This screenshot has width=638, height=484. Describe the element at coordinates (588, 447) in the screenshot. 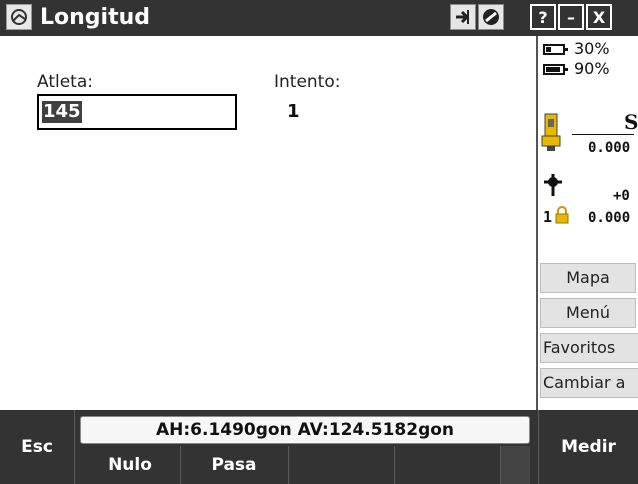

I see `measure-button: Medir` at that location.